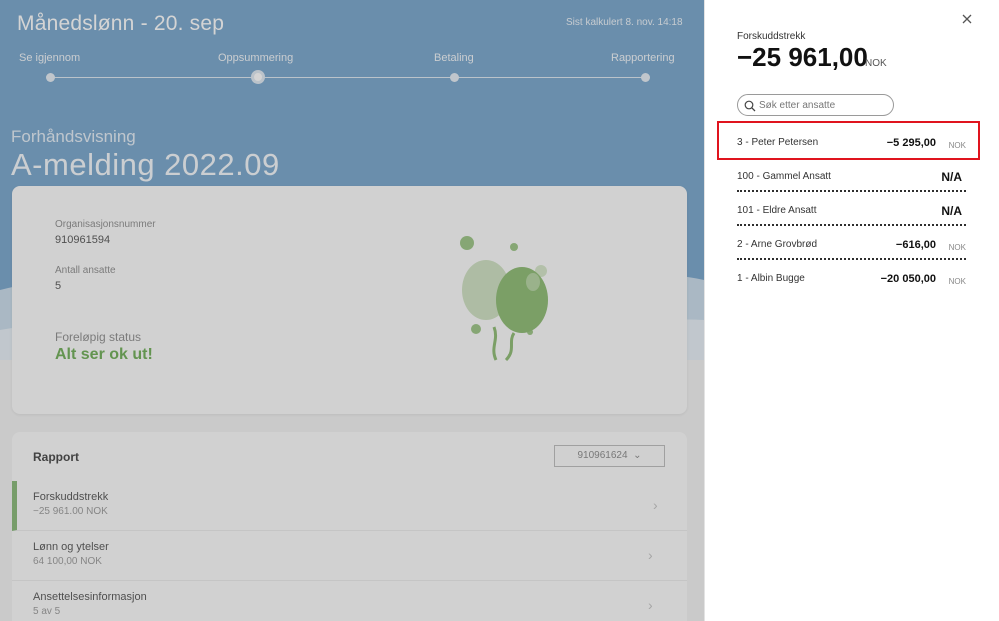  I want to click on panel-kicker: Forskuddstrekk, so click(771, 36).